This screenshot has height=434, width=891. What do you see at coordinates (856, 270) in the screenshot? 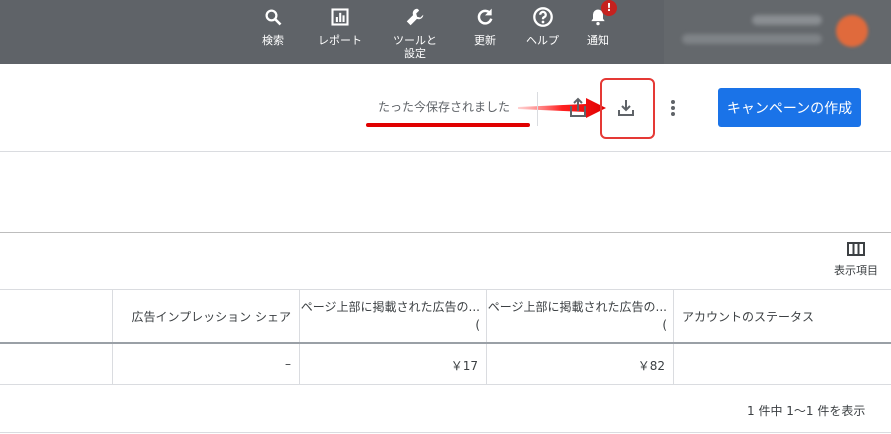
I see `columns-label: 表示項目` at bounding box center [856, 270].